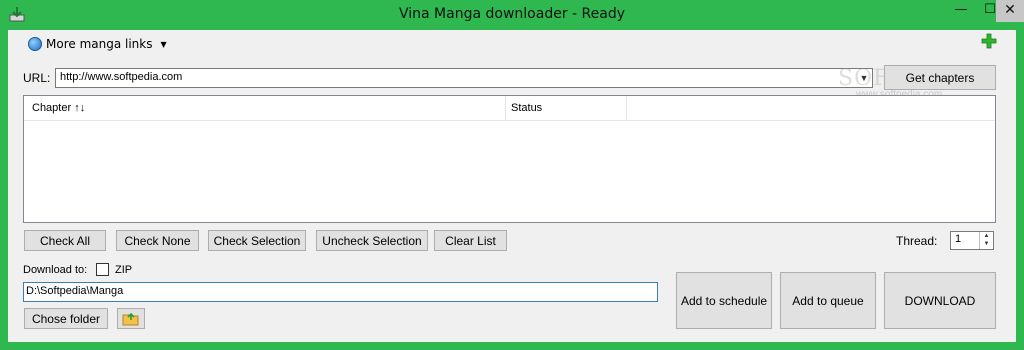  What do you see at coordinates (464, 78) in the screenshot?
I see `url-combobox: http://www.softpedia.com ▼` at bounding box center [464, 78].